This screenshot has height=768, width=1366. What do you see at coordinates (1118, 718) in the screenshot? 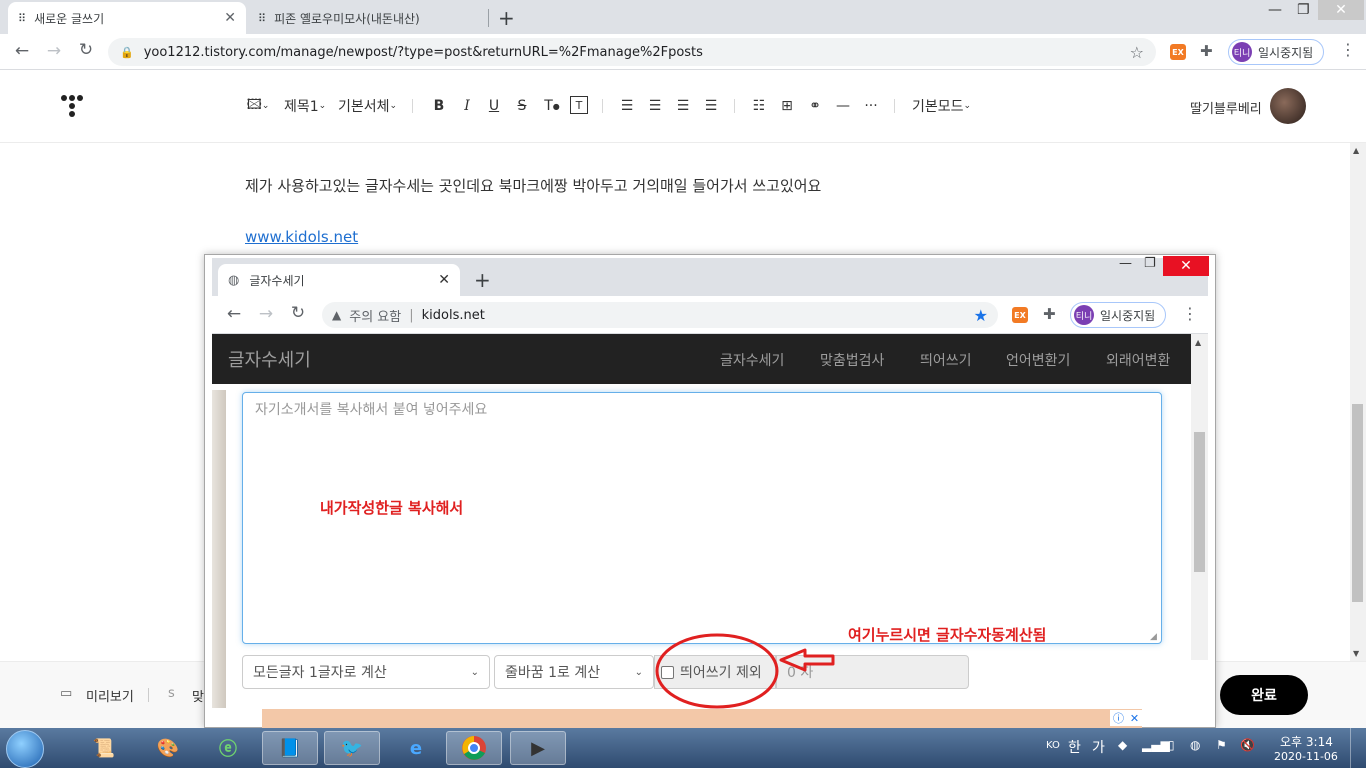
I see `info-icon: ⓘ` at bounding box center [1118, 718].